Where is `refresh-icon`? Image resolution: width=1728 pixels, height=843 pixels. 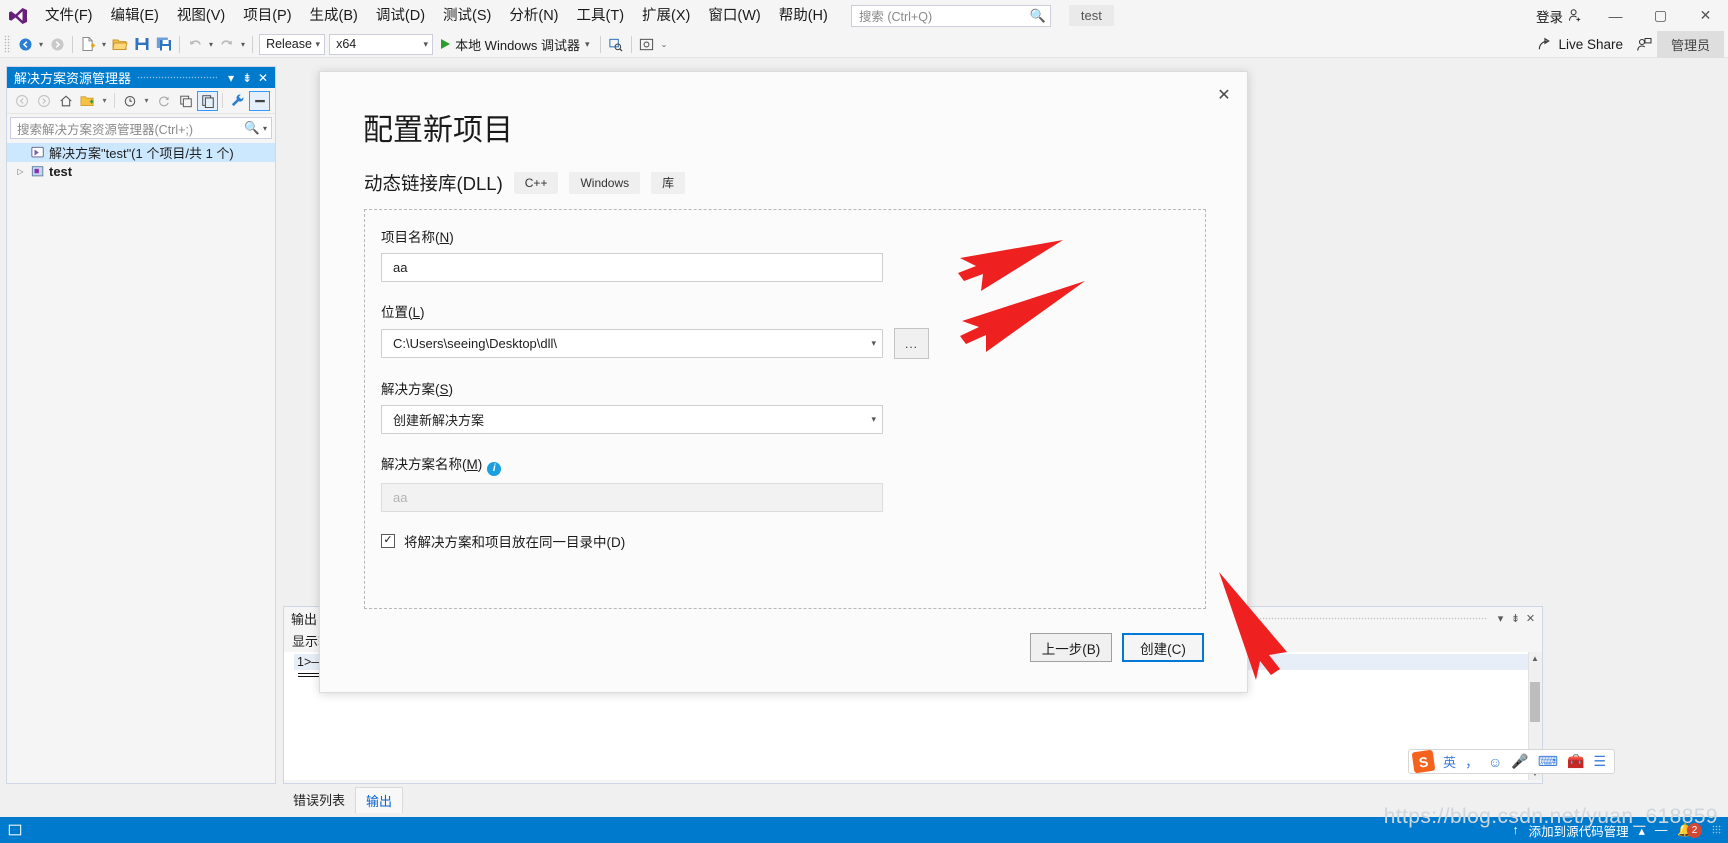 refresh-icon is located at coordinates (163, 101).